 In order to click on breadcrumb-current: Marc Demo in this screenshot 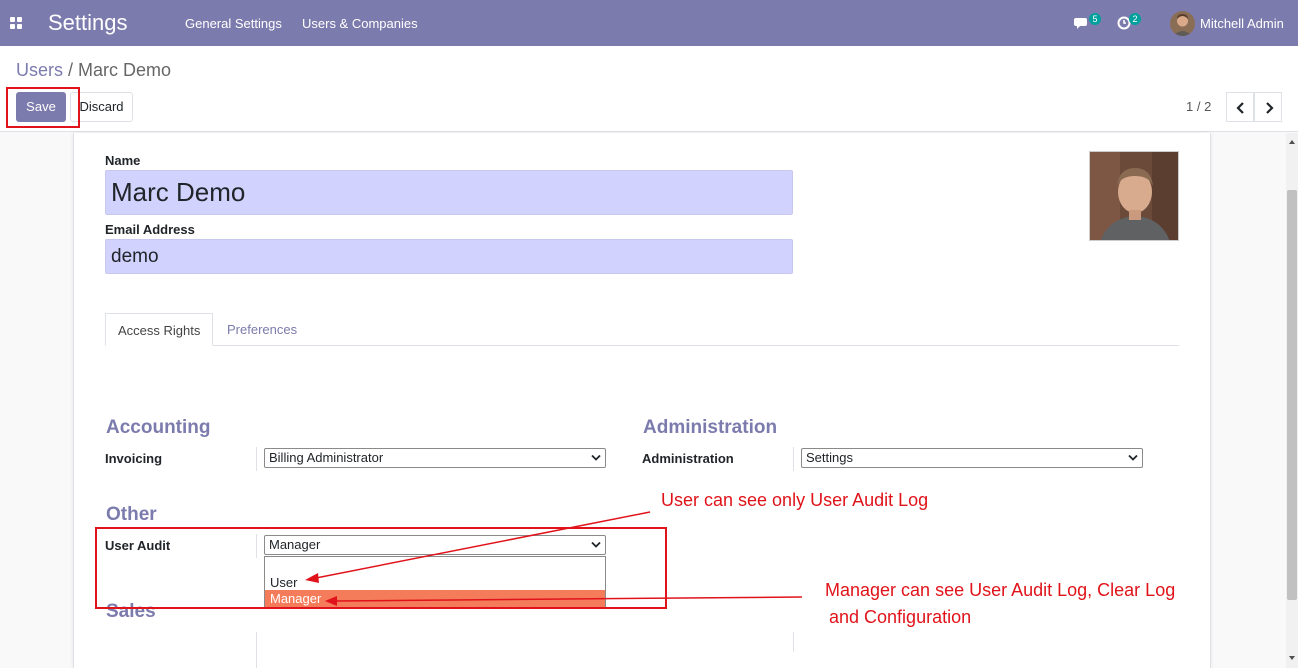, I will do `click(125, 70)`.